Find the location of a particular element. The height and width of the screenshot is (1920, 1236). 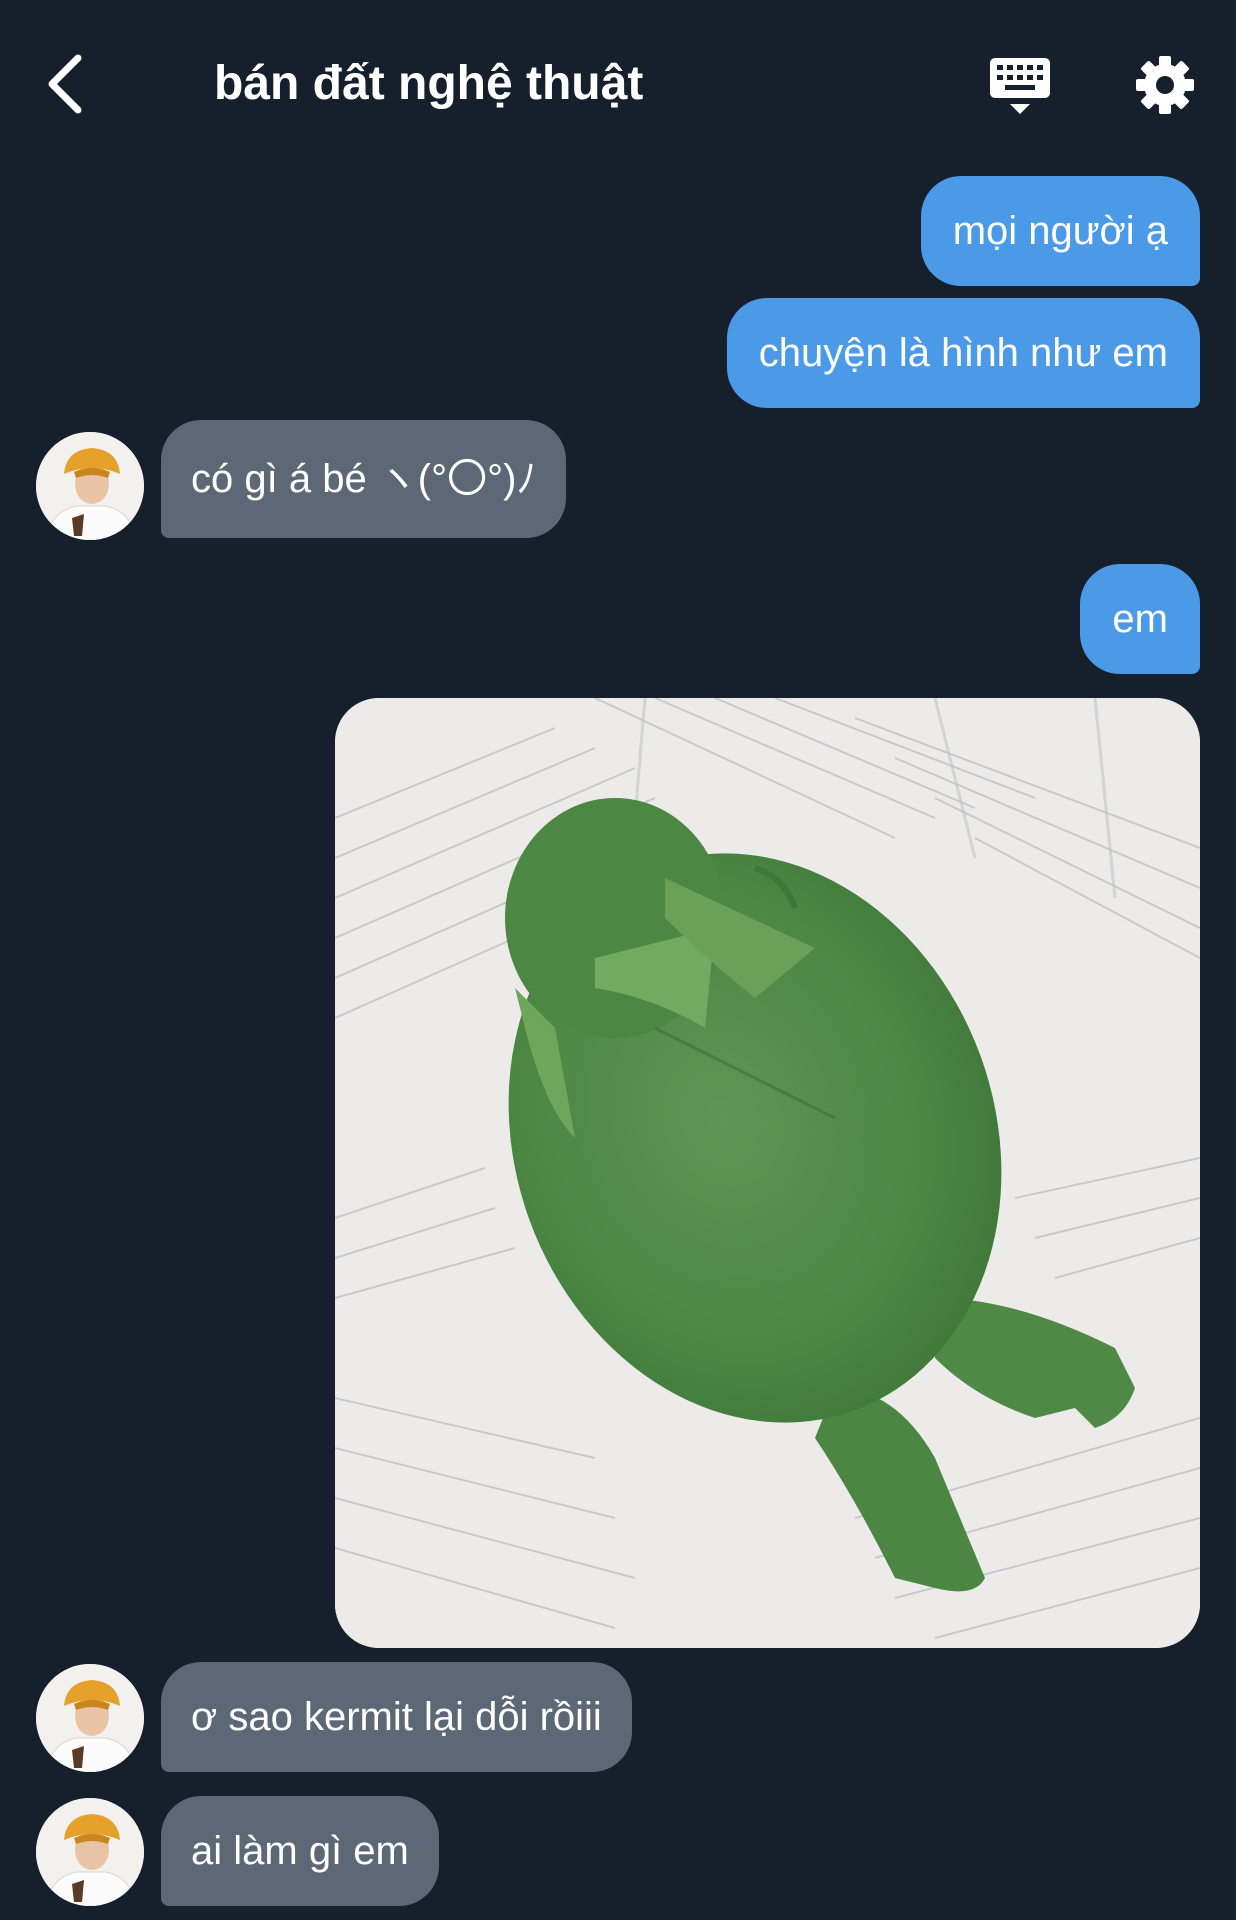

message-bubble-incoming: ơ sao kermit lại dỗi rồiii is located at coordinates (396, 1717).